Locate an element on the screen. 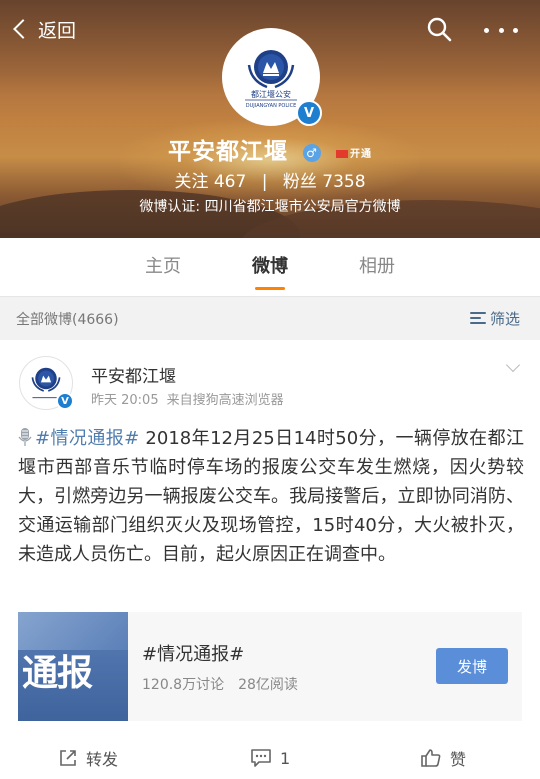 This screenshot has height=779, width=540. like-label: 赞 is located at coordinates (458, 759).